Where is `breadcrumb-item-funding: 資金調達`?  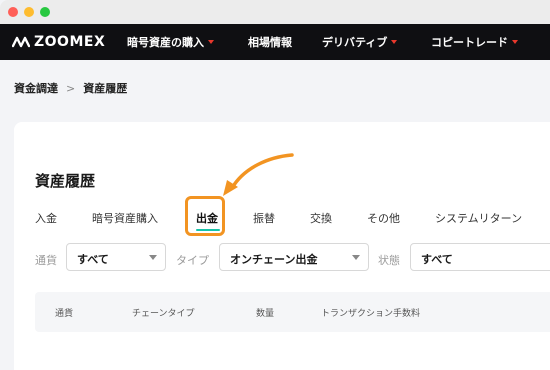
breadcrumb-item-funding: 資金調達 is located at coordinates (36, 88).